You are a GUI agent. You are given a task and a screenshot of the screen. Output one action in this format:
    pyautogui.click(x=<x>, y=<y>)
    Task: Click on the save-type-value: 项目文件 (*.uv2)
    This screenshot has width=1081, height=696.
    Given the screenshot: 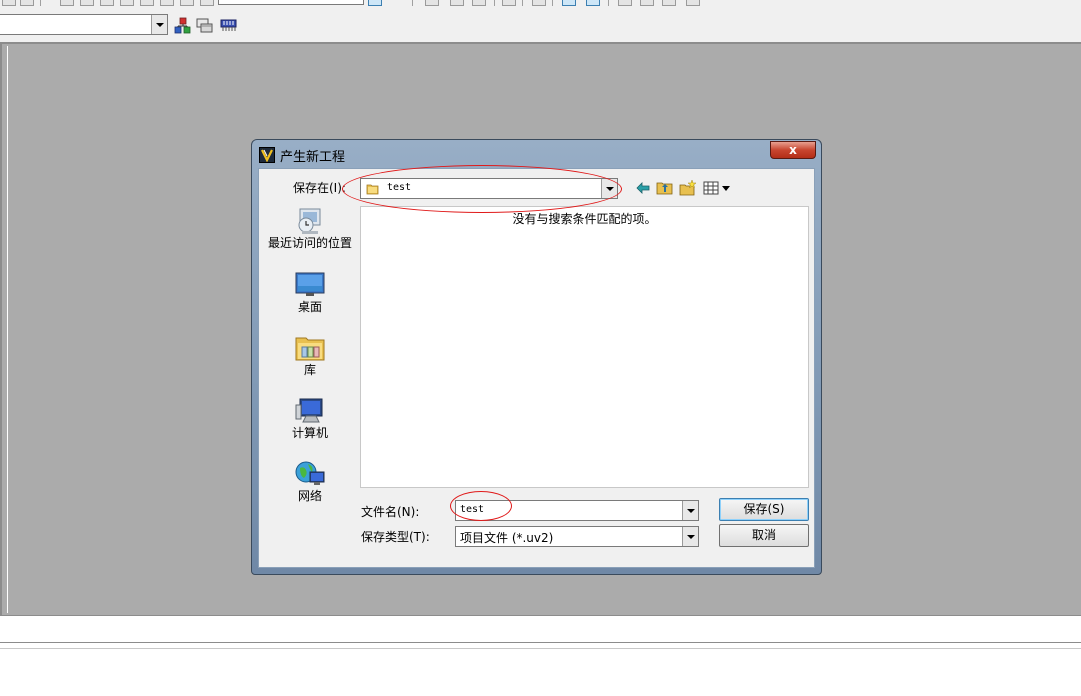 What is the action you would take?
    pyautogui.click(x=507, y=538)
    